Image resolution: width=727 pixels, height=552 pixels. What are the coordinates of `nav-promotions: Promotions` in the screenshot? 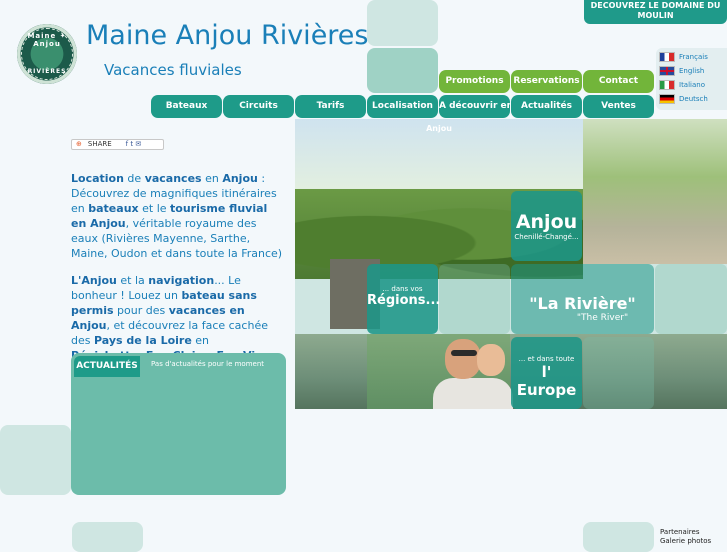 It's located at (474, 81).